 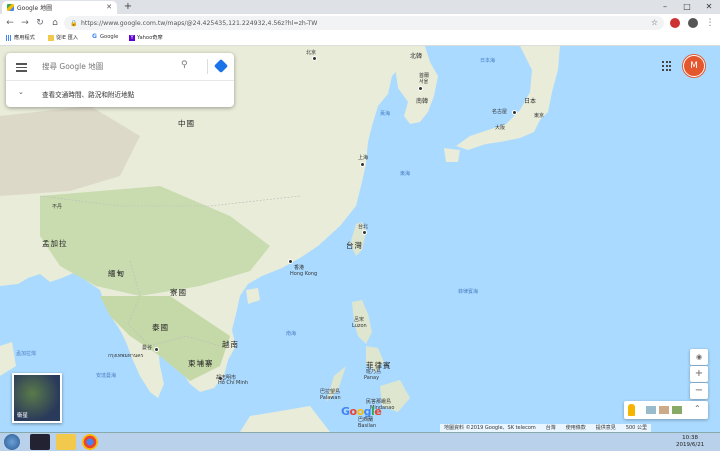 I want to click on google-g-icon: G, so click(x=94, y=36).